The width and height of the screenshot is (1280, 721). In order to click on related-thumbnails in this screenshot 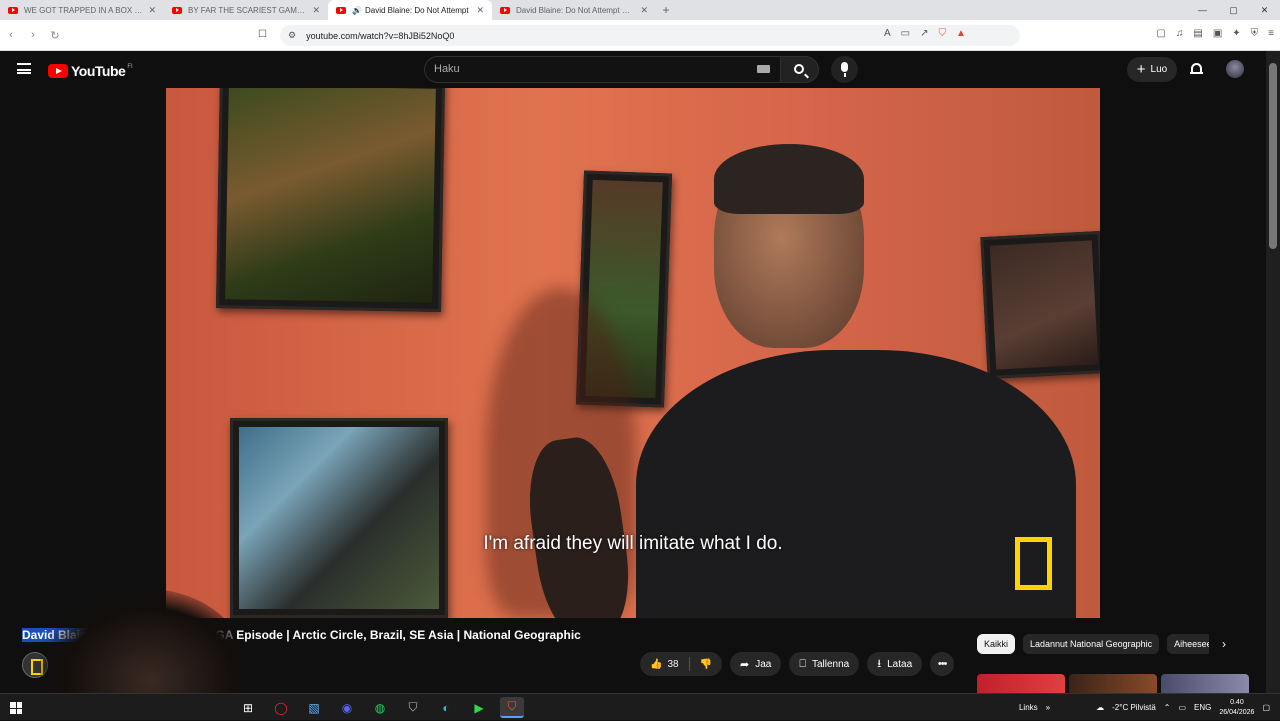, I will do `click(1113, 683)`.